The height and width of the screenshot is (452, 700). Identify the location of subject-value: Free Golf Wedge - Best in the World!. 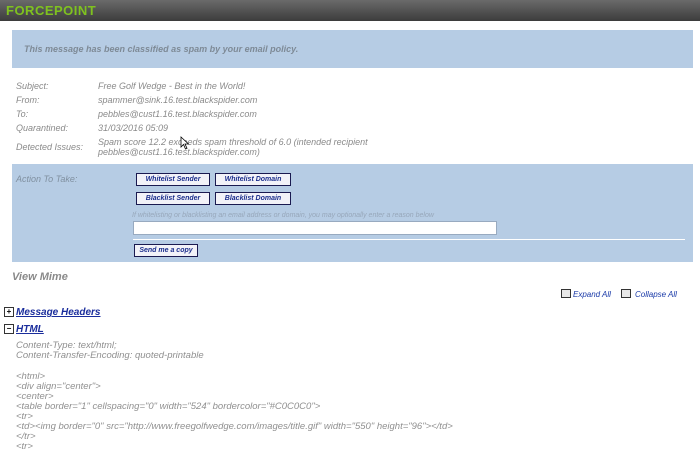
(172, 86).